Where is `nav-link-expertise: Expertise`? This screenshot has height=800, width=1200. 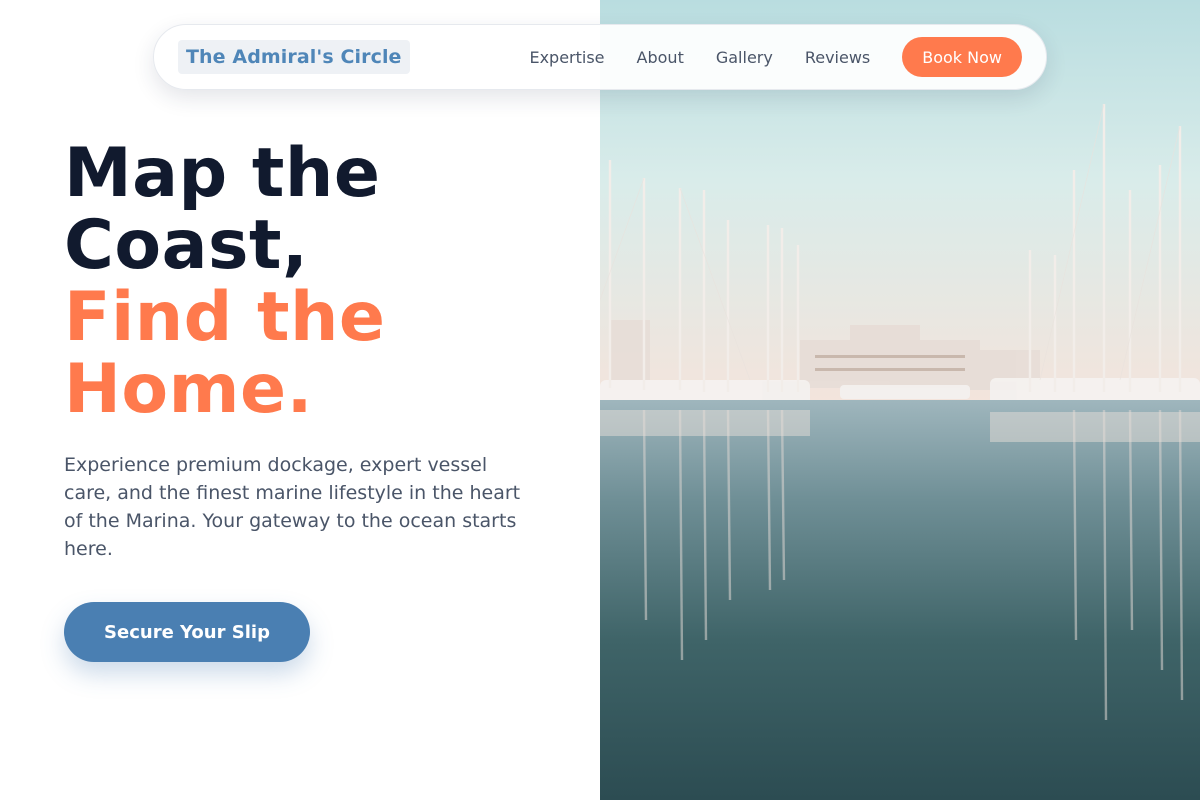
nav-link-expertise: Expertise is located at coordinates (566, 57).